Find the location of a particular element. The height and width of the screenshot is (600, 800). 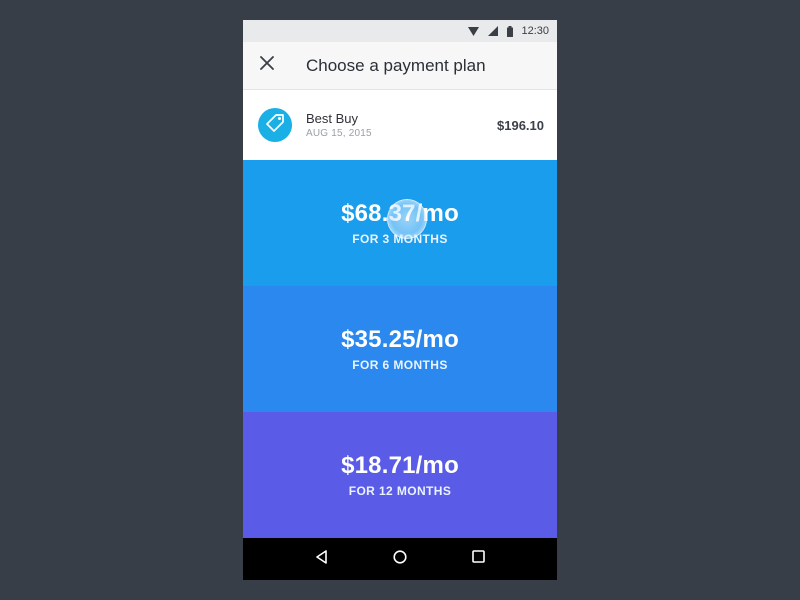

back-button is located at coordinates (322, 559).